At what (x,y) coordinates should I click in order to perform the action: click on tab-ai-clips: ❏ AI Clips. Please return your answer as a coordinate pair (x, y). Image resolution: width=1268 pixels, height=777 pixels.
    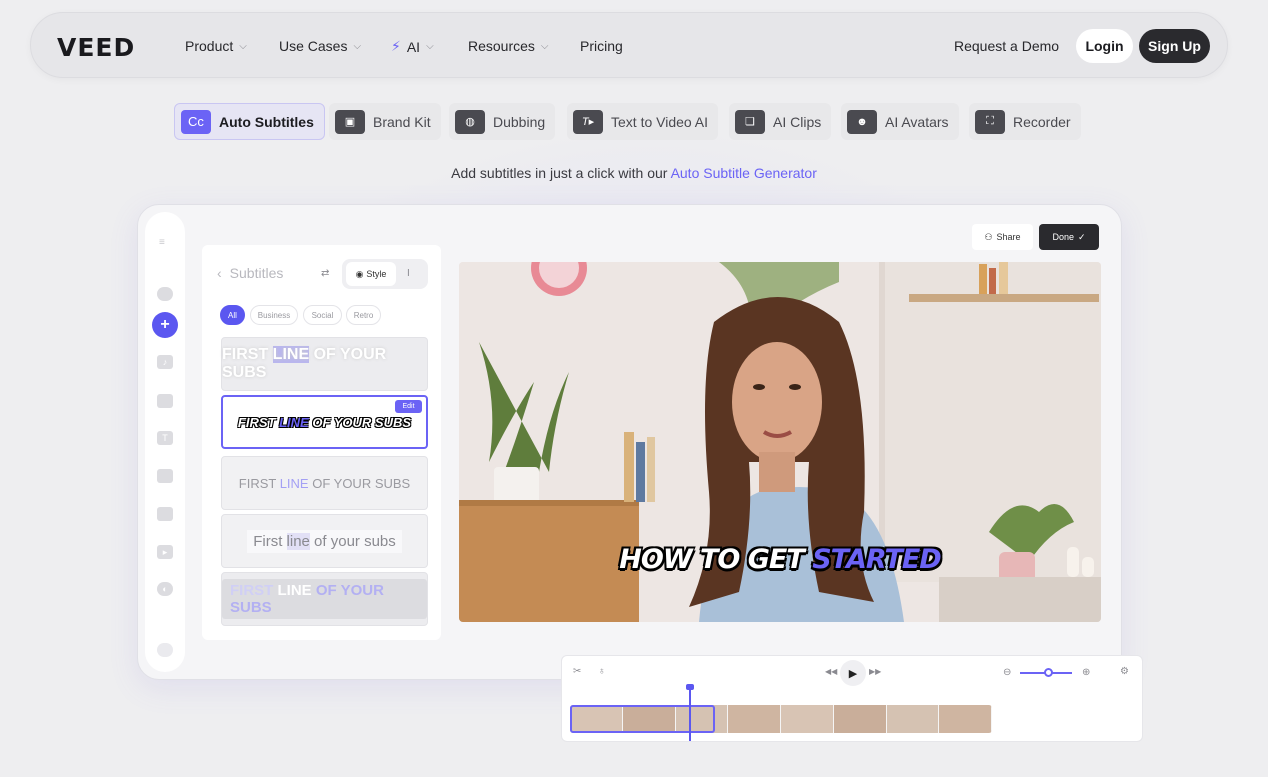
    Looking at the image, I should click on (780, 121).